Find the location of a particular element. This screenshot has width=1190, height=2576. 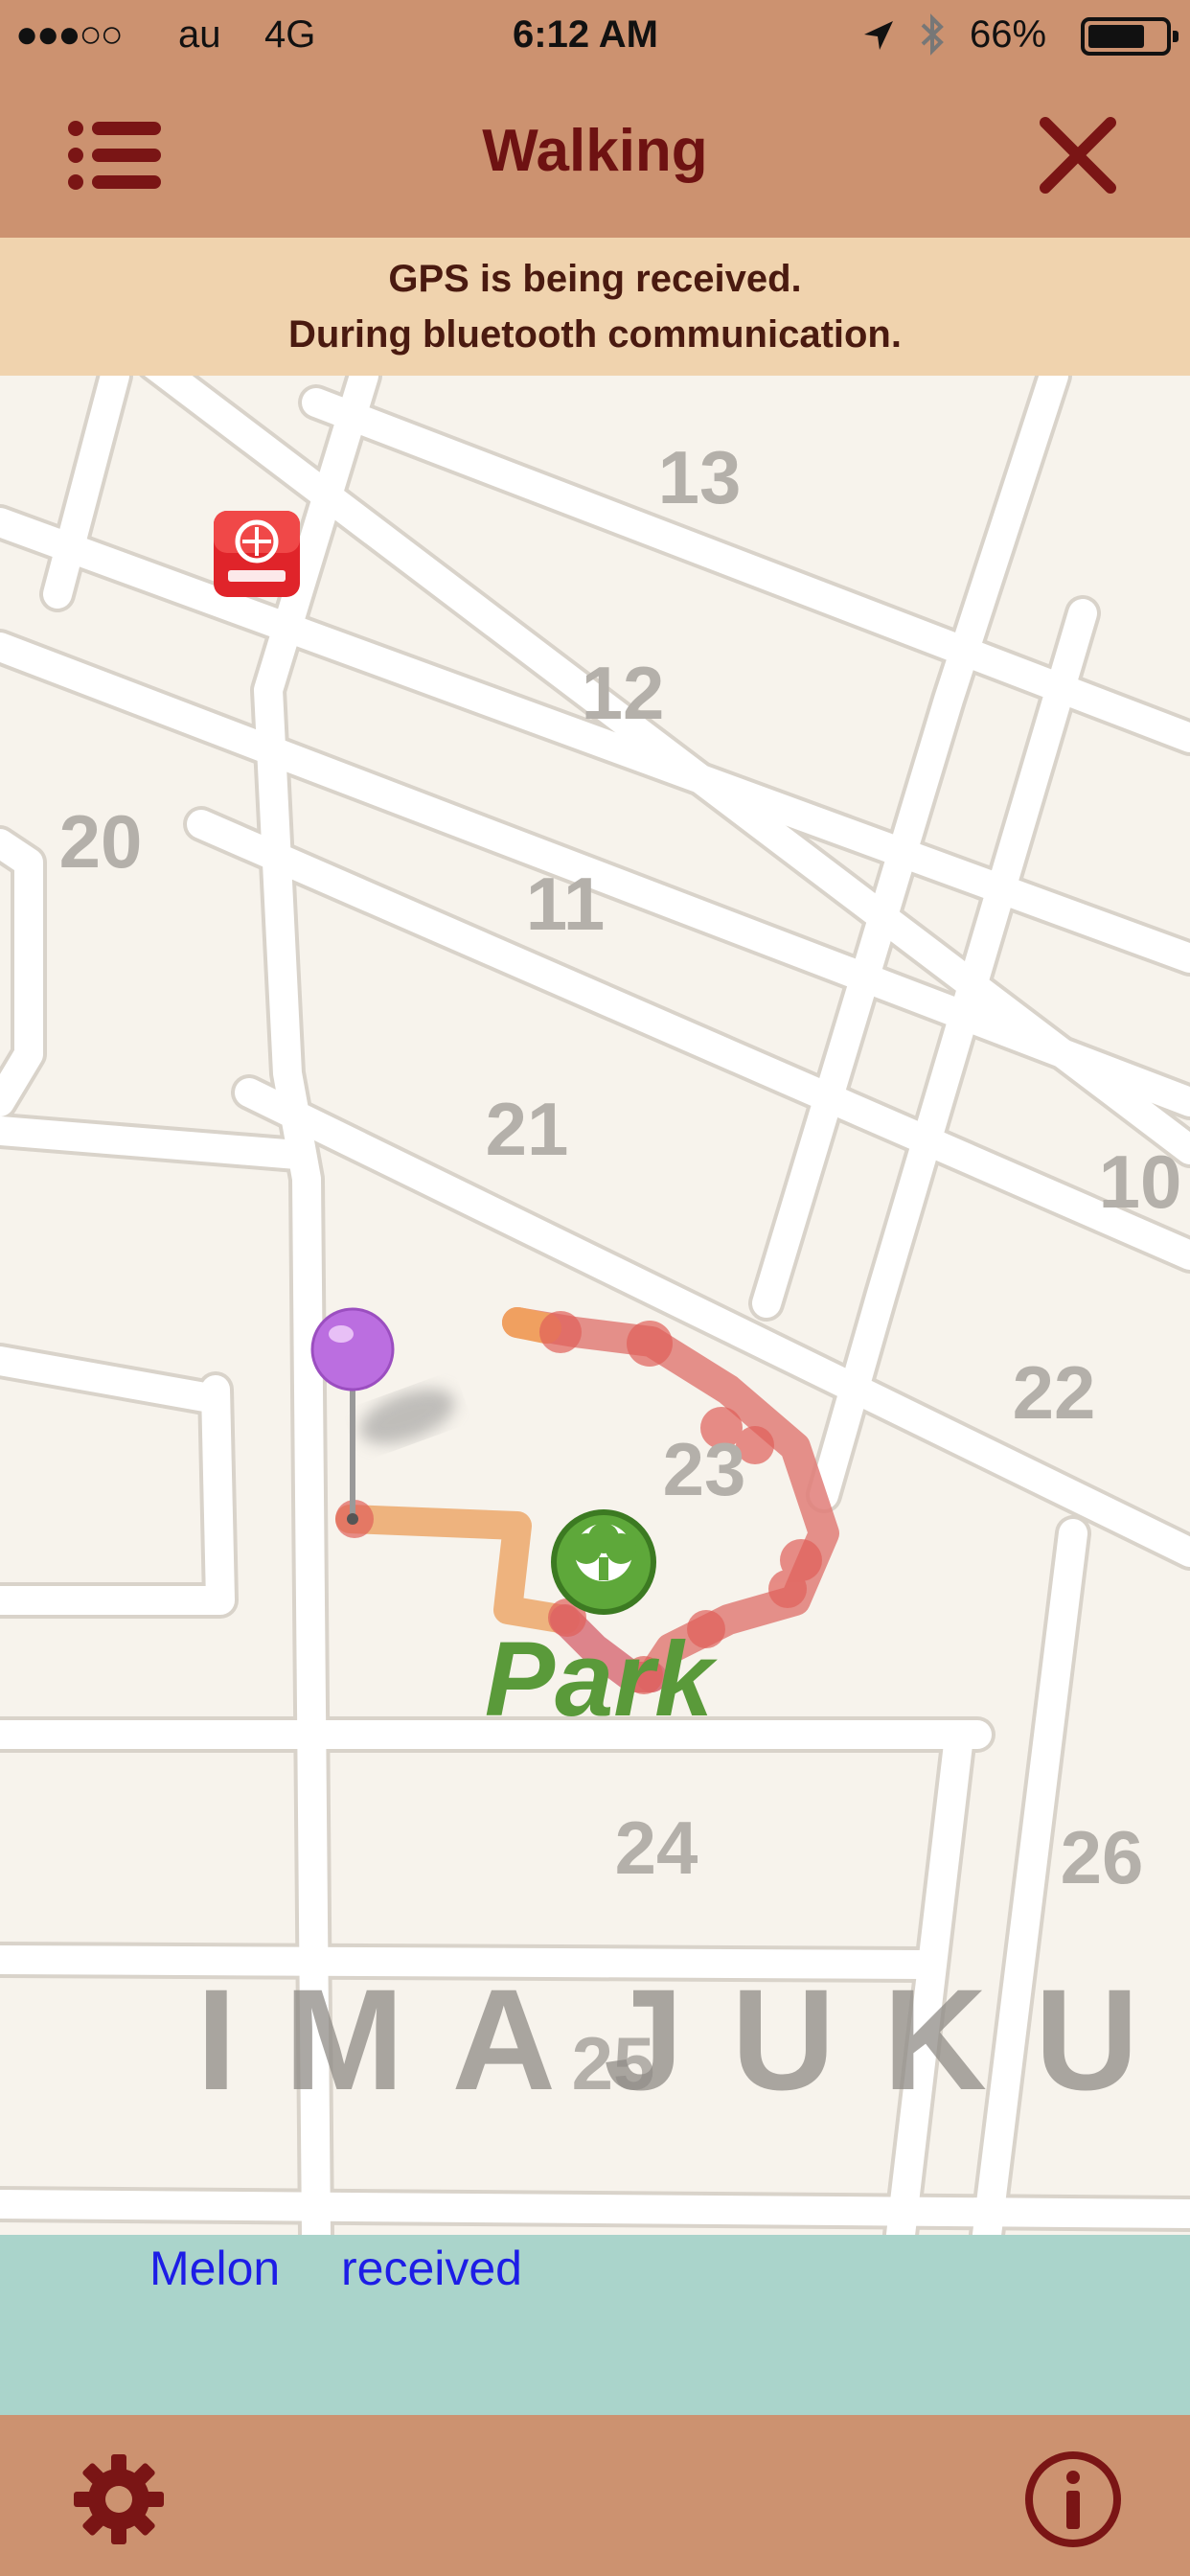

nav-bar: Walking is located at coordinates (595, 155).